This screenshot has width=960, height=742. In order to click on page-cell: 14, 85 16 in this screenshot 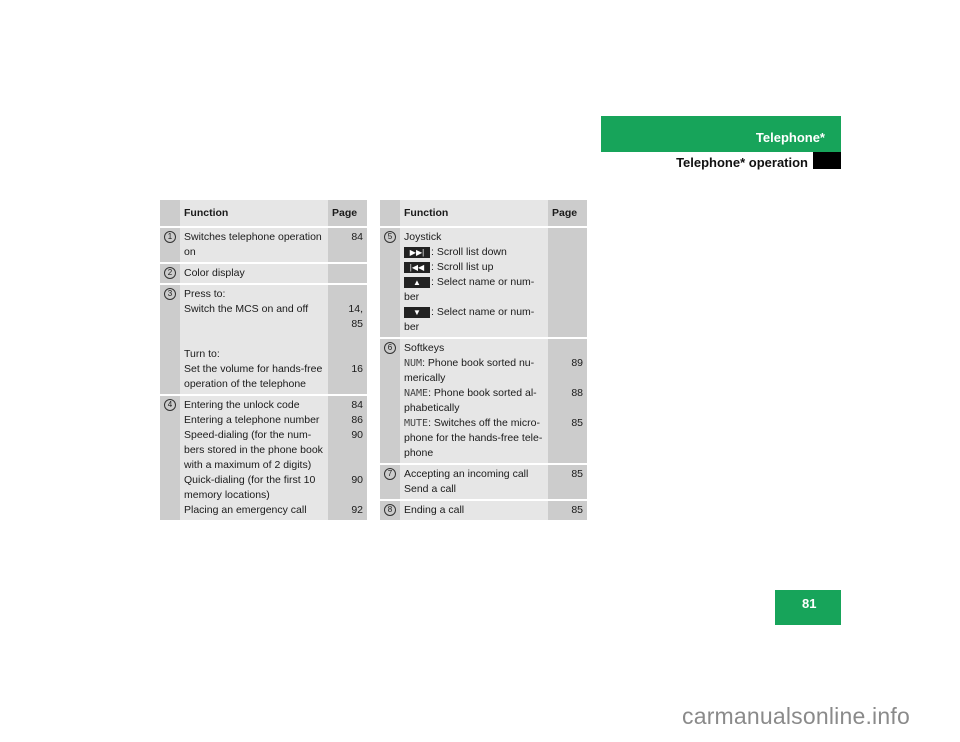, I will do `click(347, 340)`.